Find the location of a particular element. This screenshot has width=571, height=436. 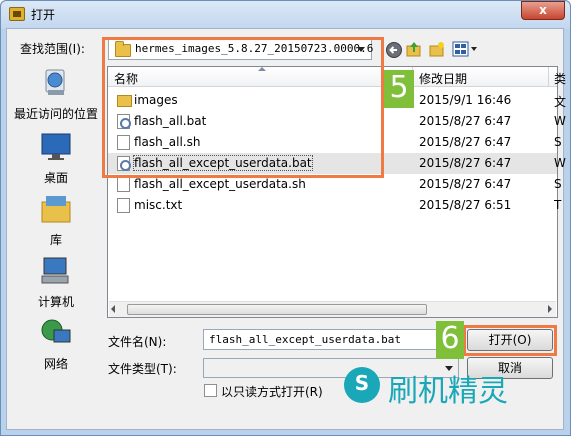

libraries-icon is located at coordinates (56, 209).